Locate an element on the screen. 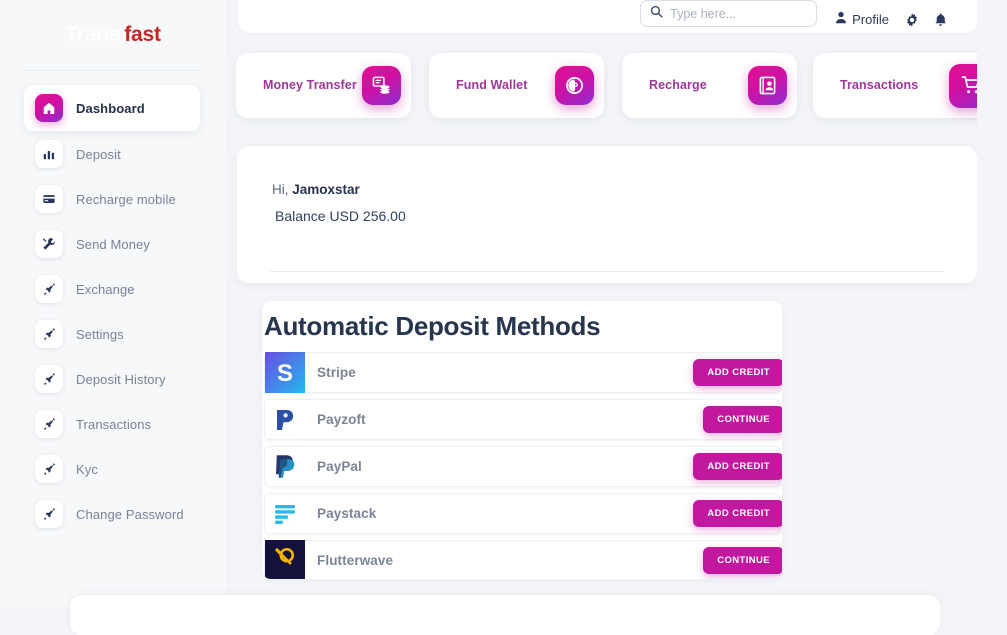 The height and width of the screenshot is (635, 1007). sidebar-item-exchange: Exchange is located at coordinates (112, 289).